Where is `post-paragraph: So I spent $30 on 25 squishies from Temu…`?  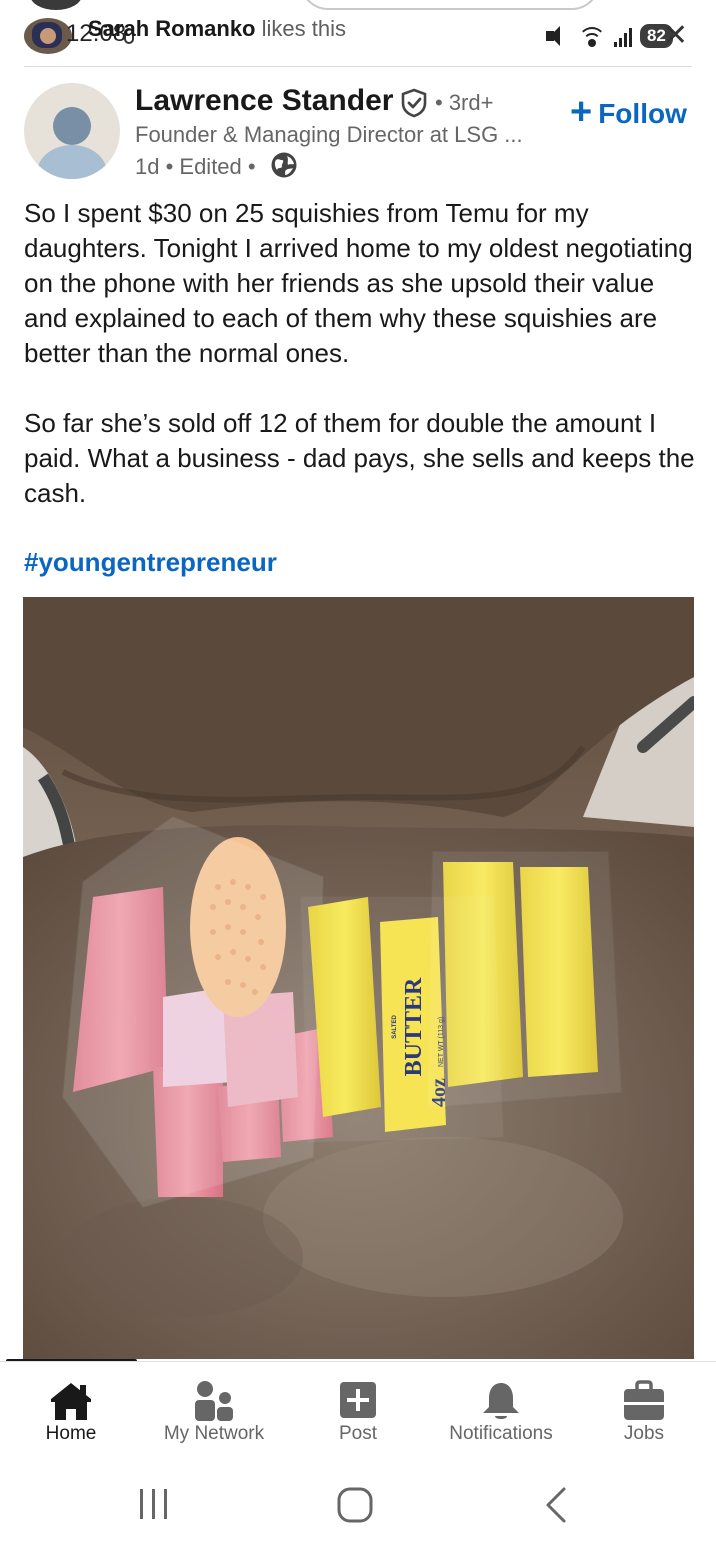 post-paragraph: So I spent $30 on 25 squishies from Temu… is located at coordinates (358, 283).